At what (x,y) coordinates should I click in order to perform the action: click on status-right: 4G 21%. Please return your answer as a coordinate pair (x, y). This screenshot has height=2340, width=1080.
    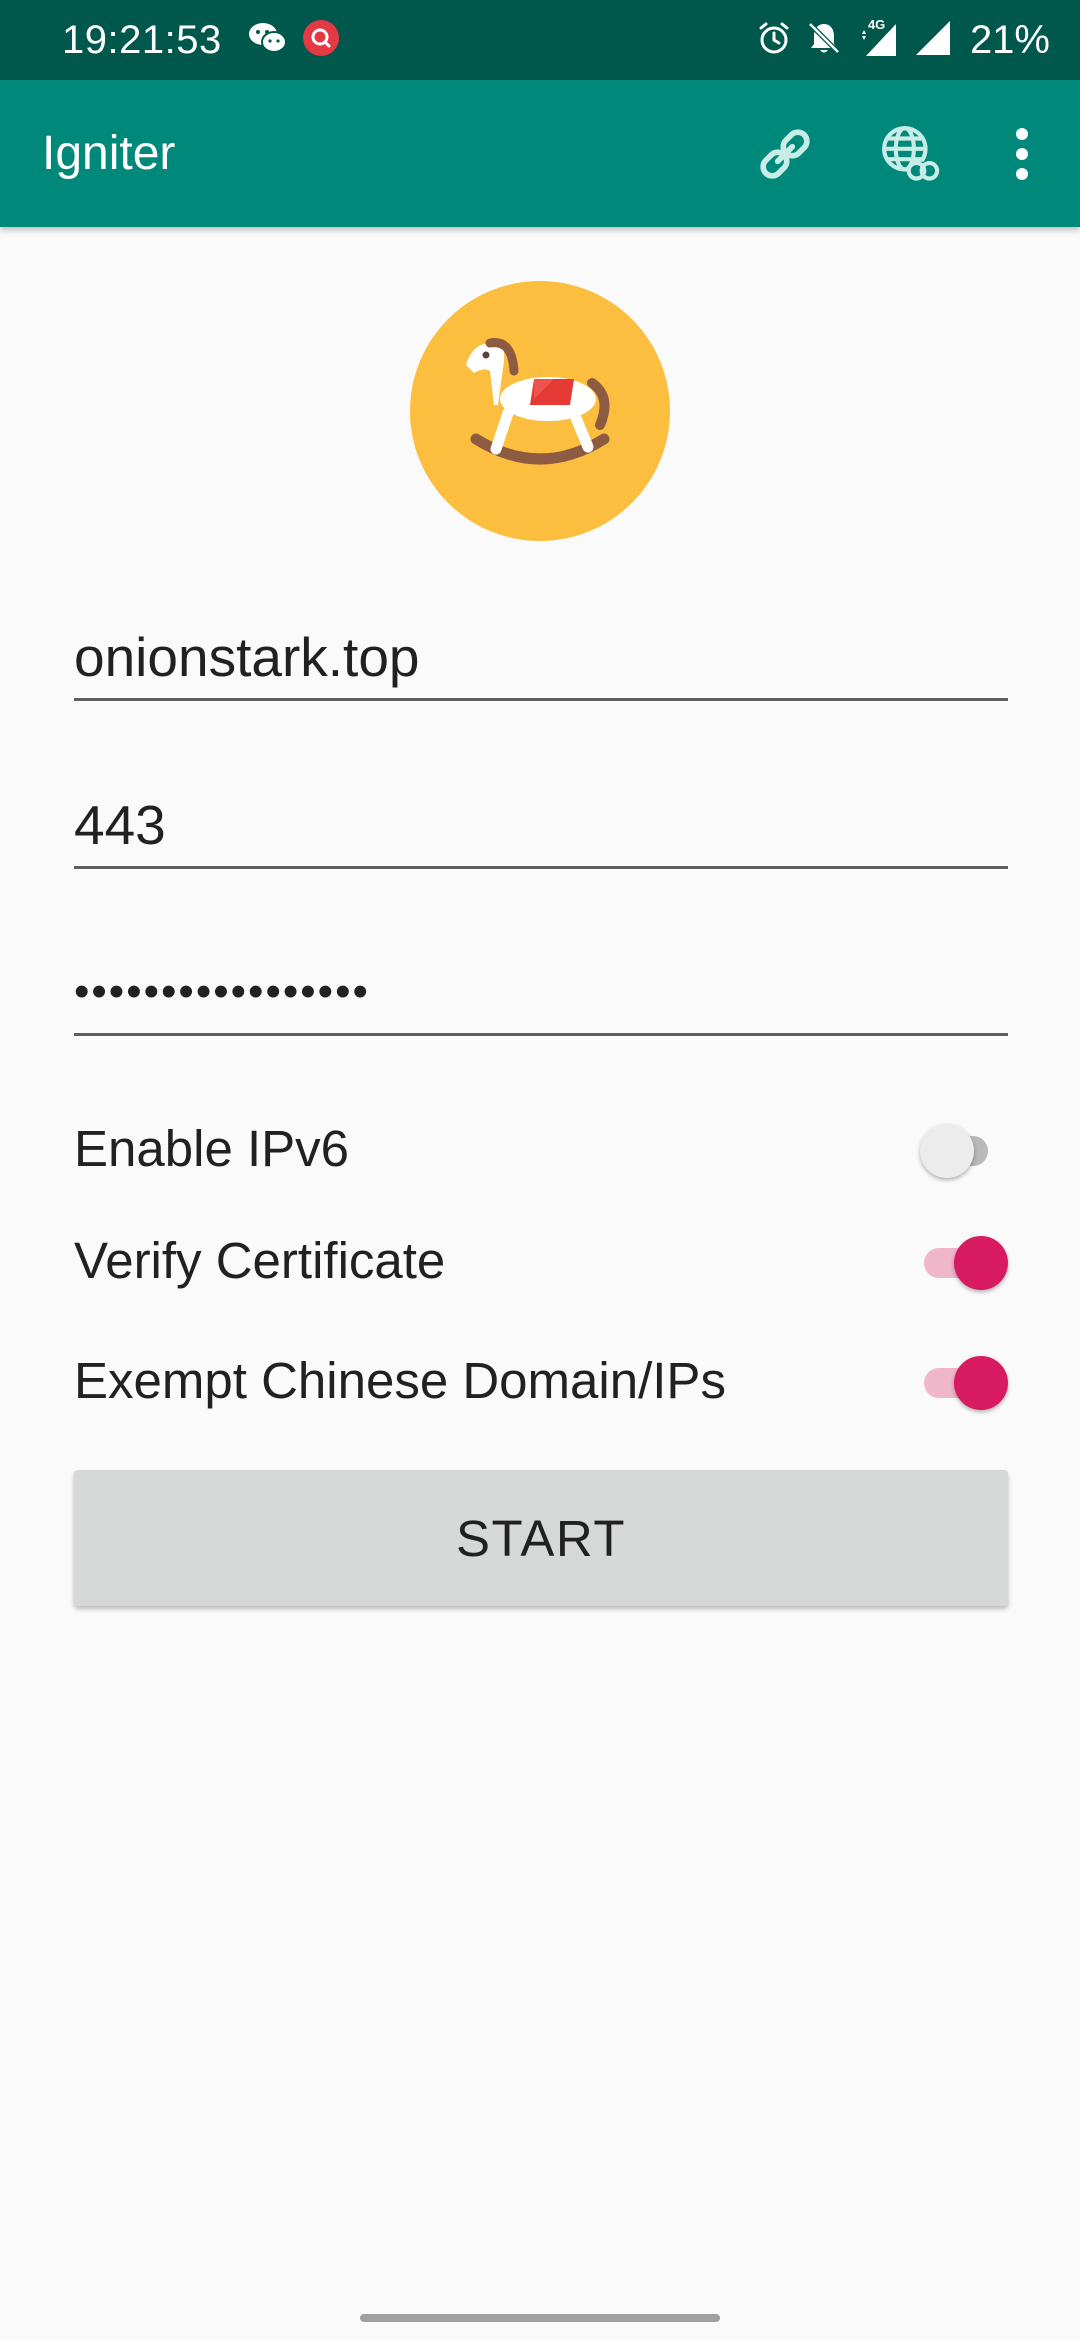
    Looking at the image, I should click on (903, 40).